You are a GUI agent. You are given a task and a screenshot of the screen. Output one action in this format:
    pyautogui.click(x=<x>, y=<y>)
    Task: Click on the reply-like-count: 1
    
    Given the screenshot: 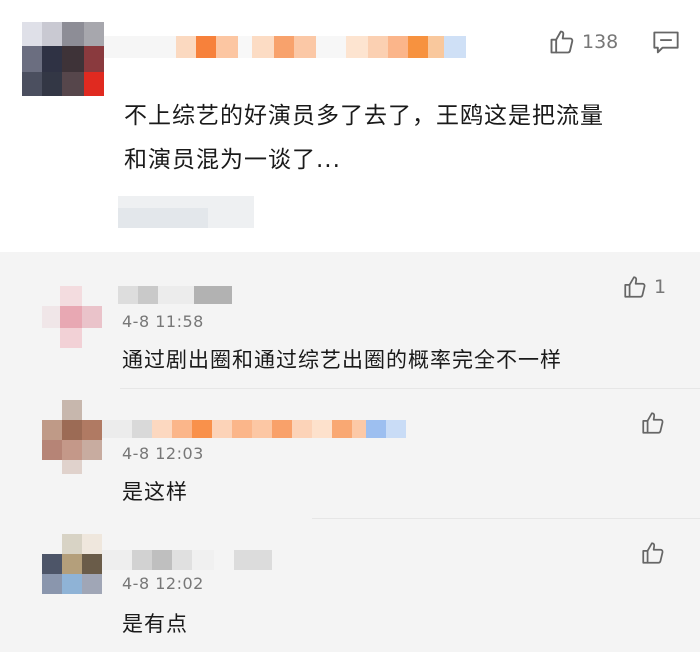 What is the action you would take?
    pyautogui.click(x=660, y=287)
    